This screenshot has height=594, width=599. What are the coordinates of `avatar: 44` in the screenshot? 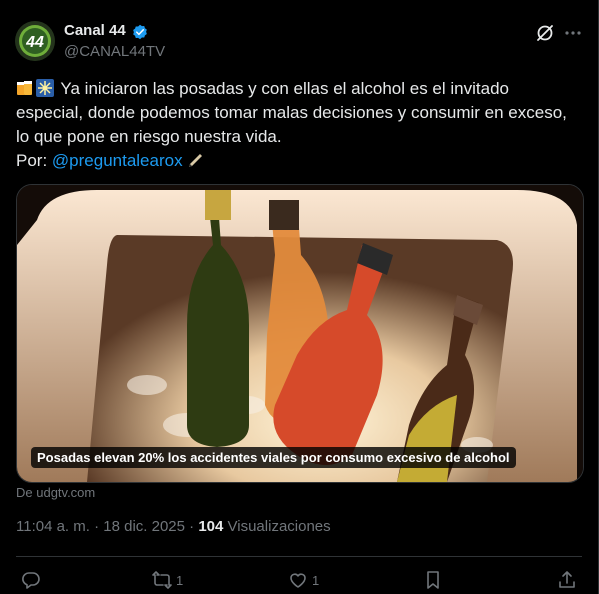 It's located at (35, 41).